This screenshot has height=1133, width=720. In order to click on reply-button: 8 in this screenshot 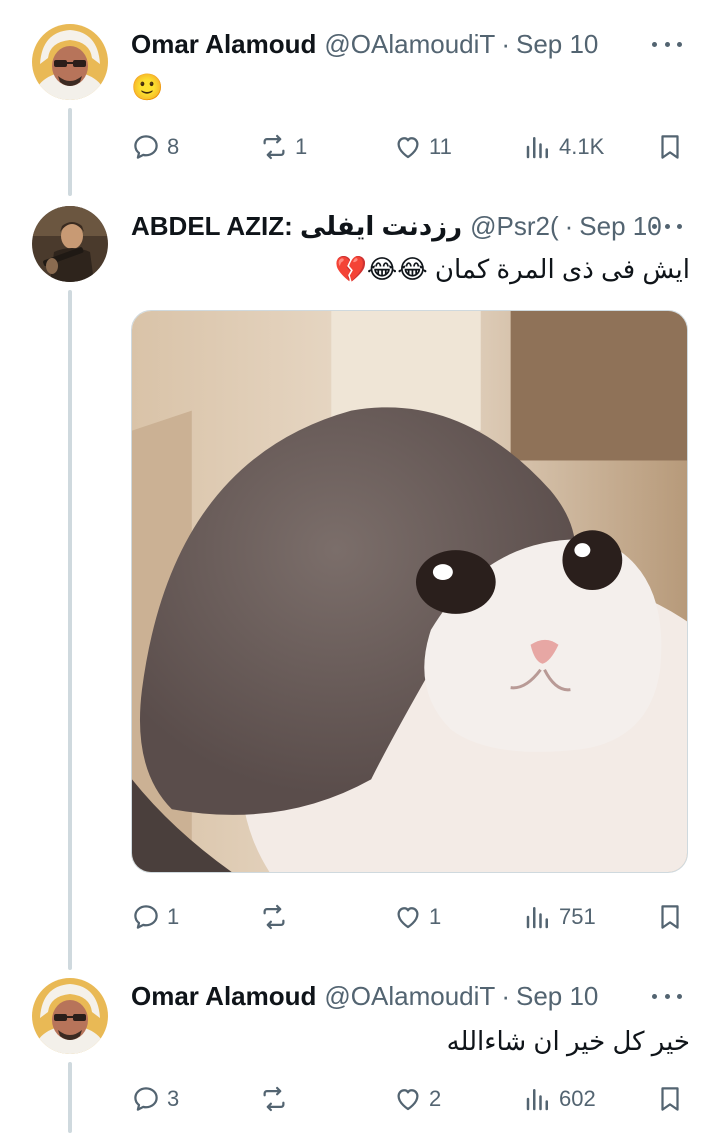, I will do `click(155, 147)`.